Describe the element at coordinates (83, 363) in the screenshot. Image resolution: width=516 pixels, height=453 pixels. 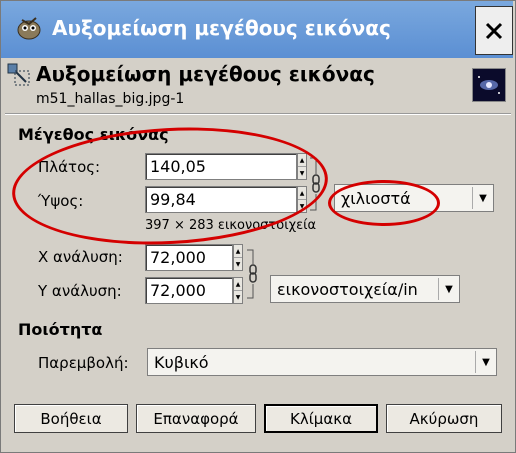
I see `interpolation-label: Παρεμβολή:` at that location.